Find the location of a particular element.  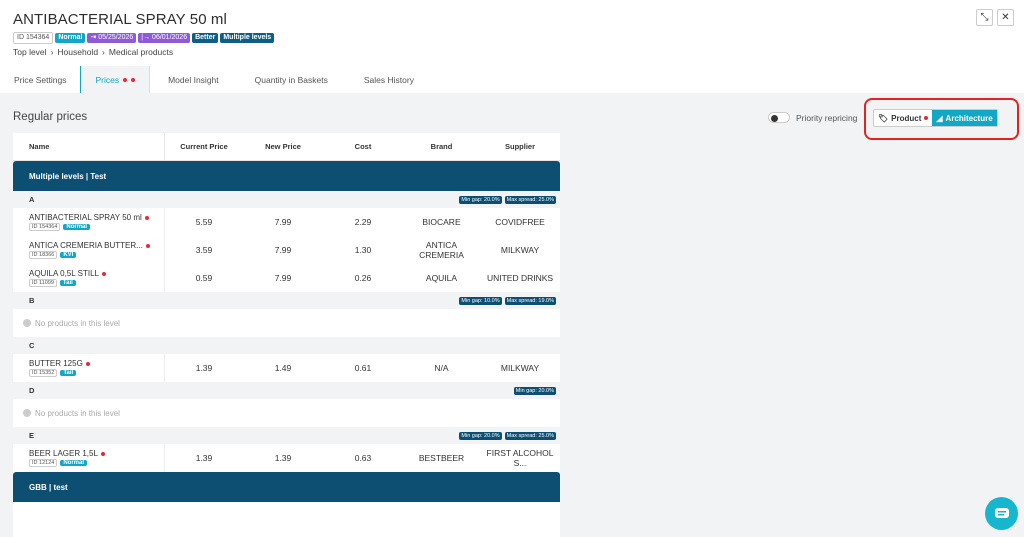

group-title: Multiple levels | Test is located at coordinates (68, 176).